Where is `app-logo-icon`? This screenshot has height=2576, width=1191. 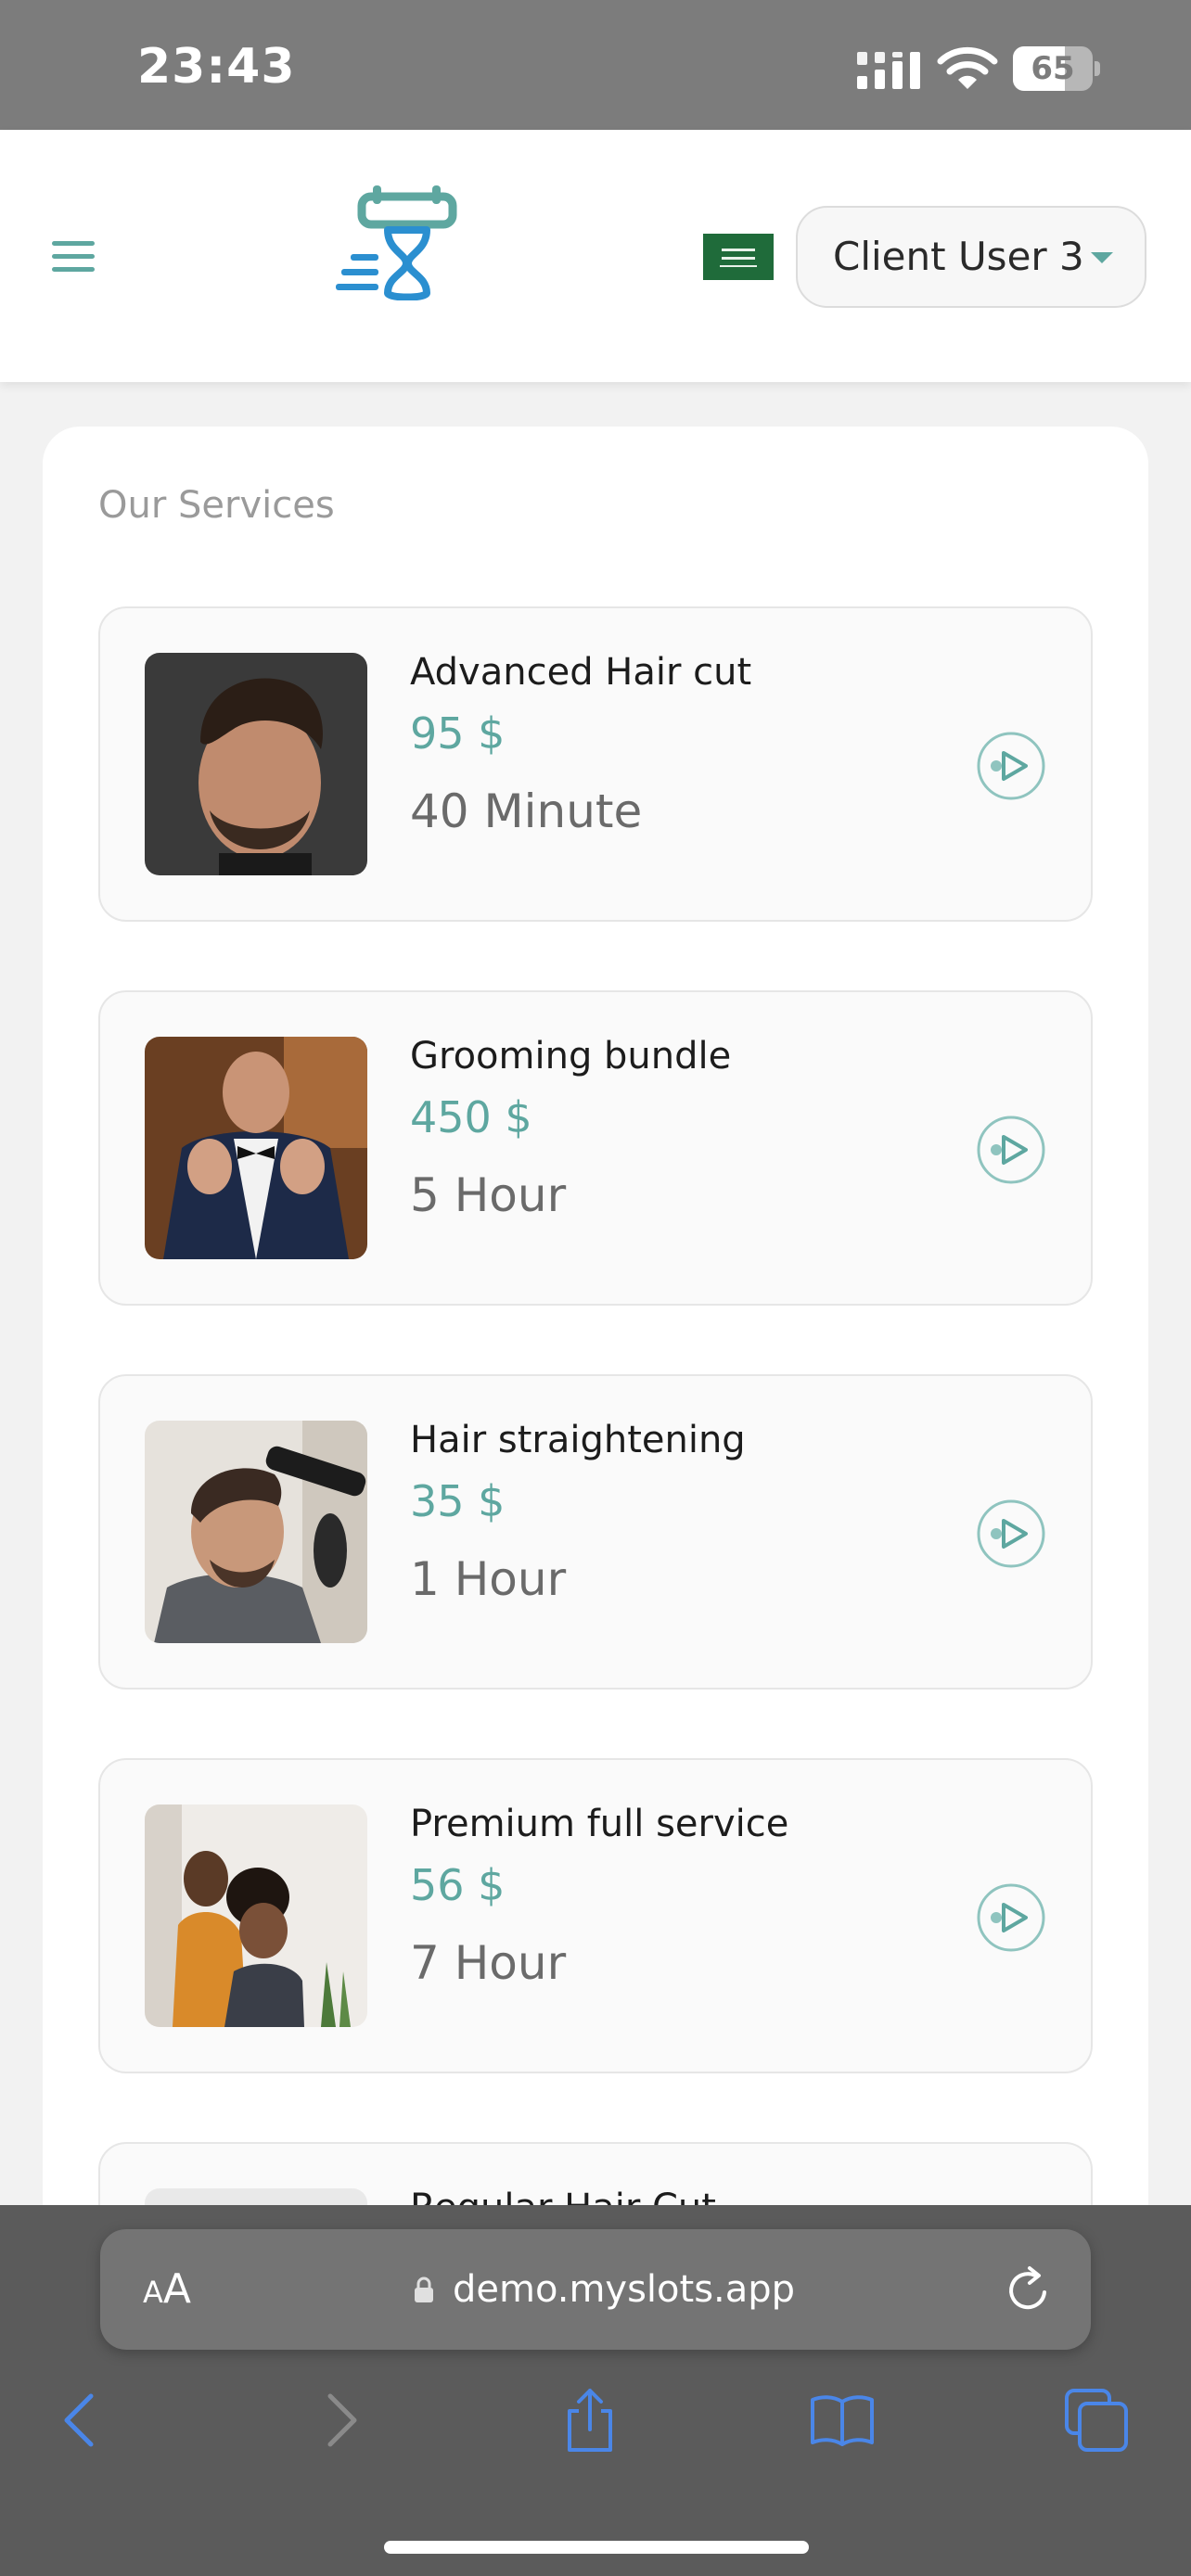
app-logo-icon is located at coordinates (399, 242).